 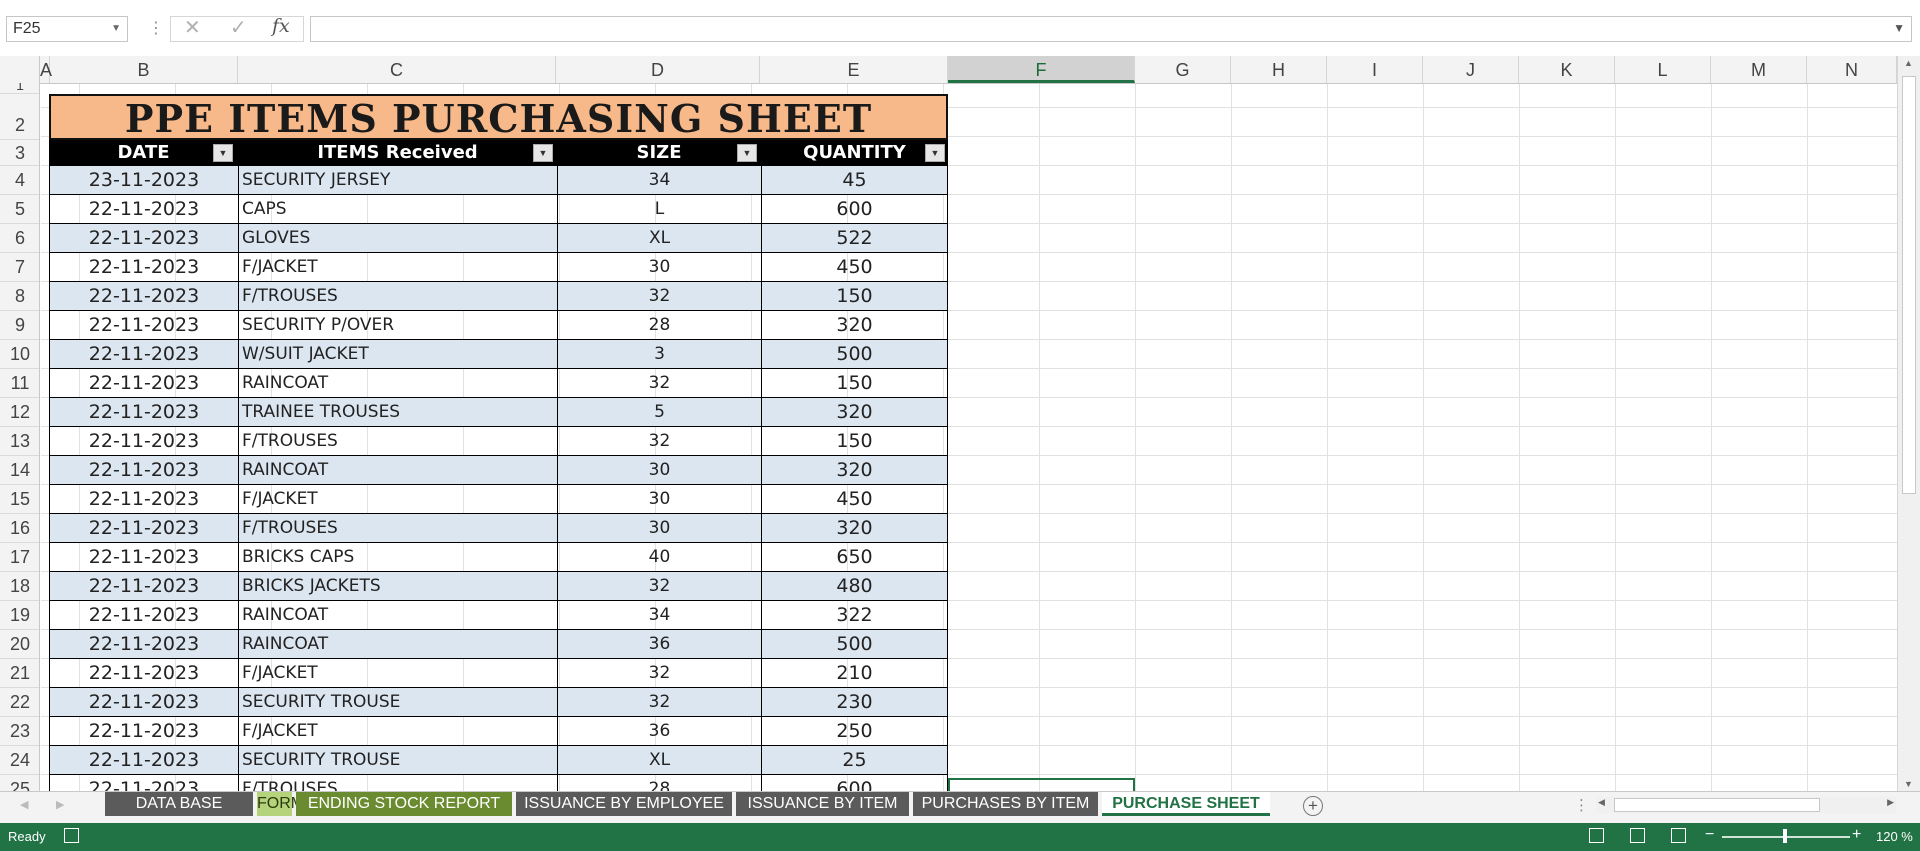 What do you see at coordinates (1852, 69) in the screenshot?
I see `column-header-n: N` at bounding box center [1852, 69].